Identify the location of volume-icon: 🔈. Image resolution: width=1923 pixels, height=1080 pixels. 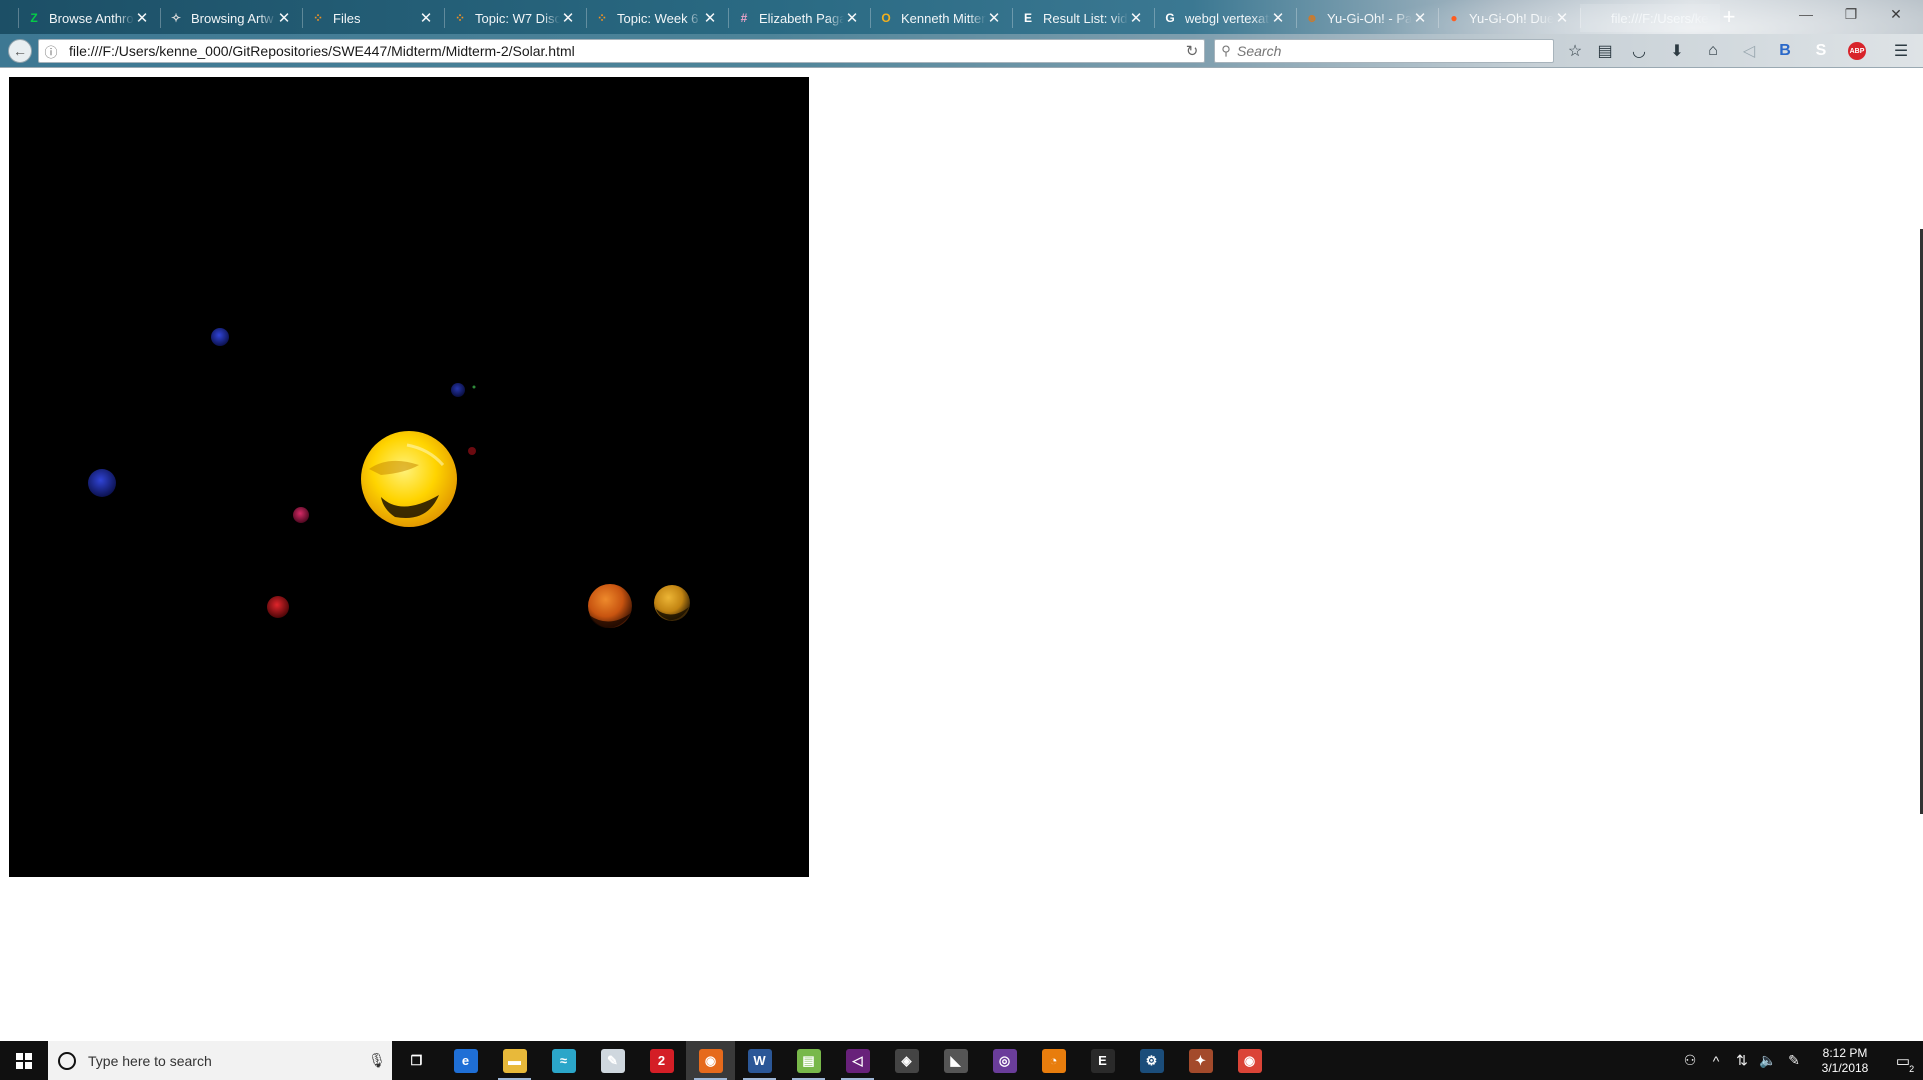
(1768, 1060).